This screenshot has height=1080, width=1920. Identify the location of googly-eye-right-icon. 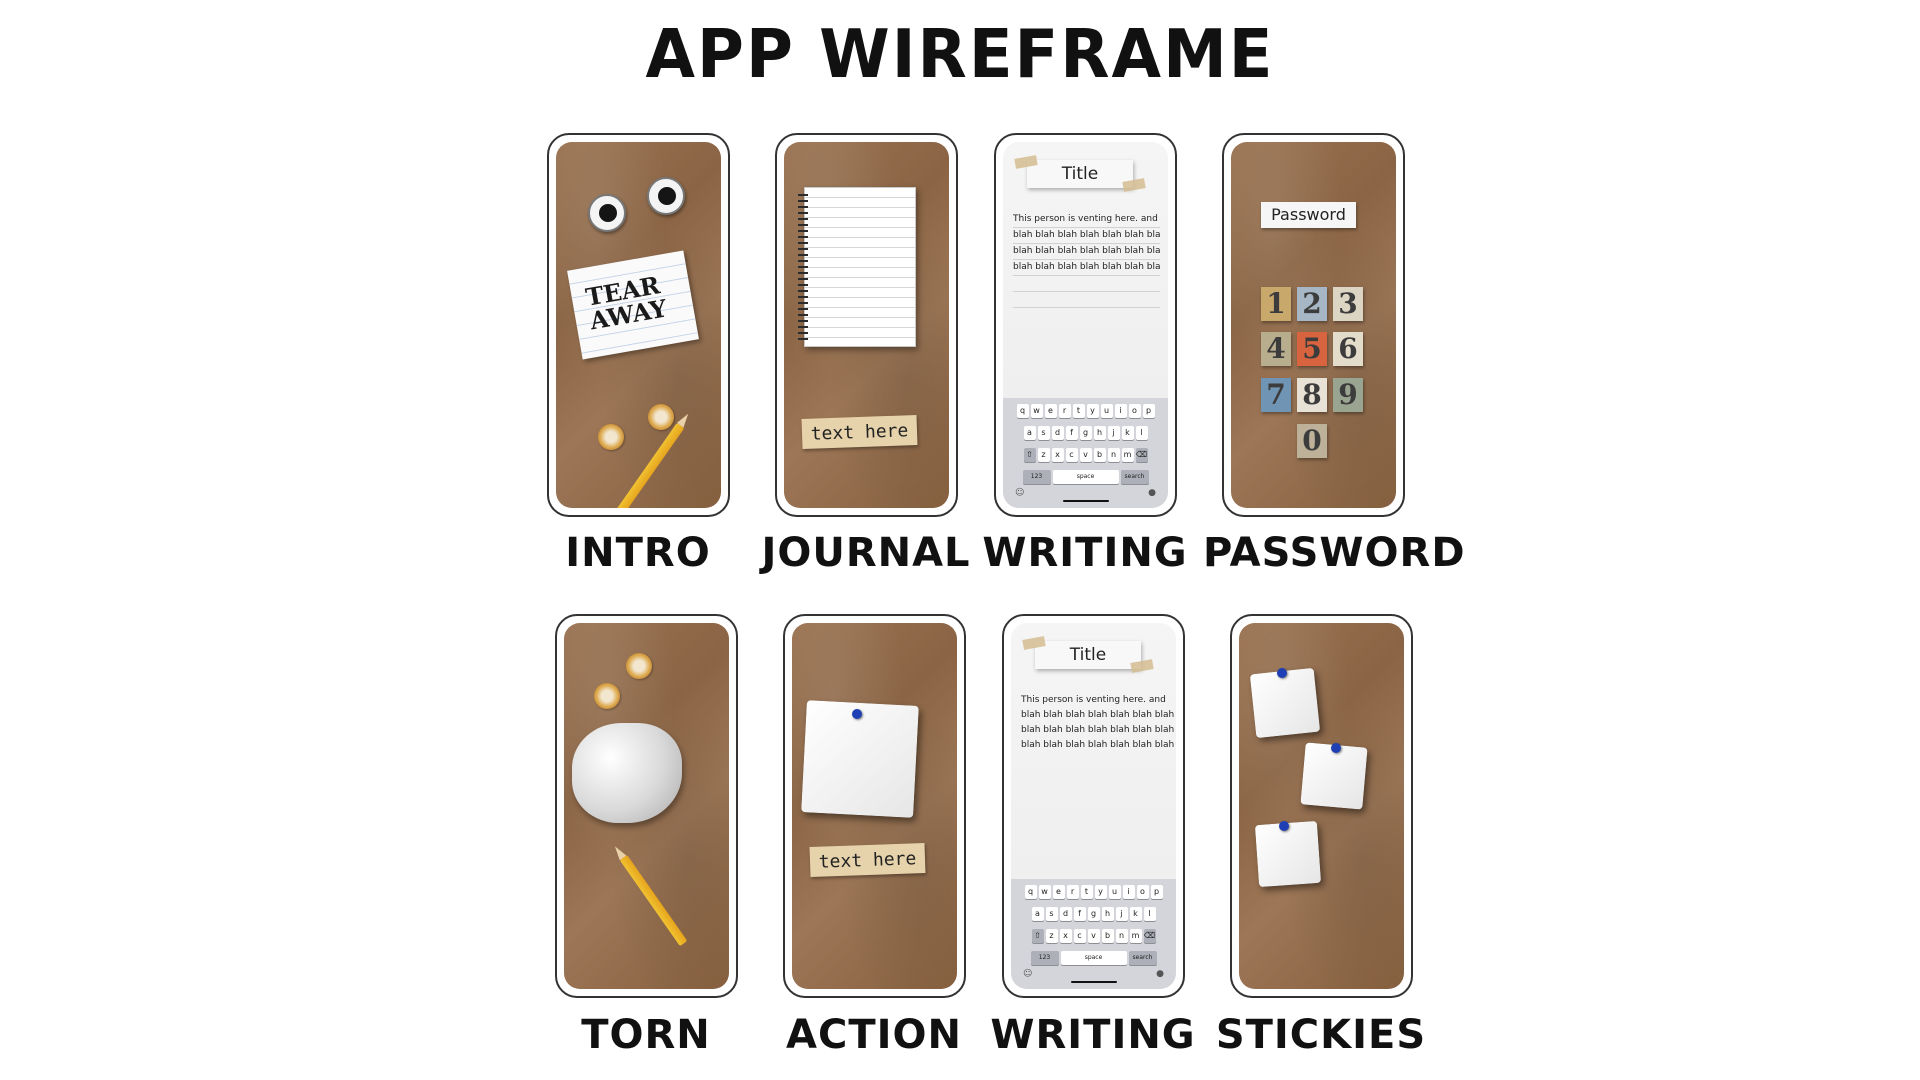
(666, 196).